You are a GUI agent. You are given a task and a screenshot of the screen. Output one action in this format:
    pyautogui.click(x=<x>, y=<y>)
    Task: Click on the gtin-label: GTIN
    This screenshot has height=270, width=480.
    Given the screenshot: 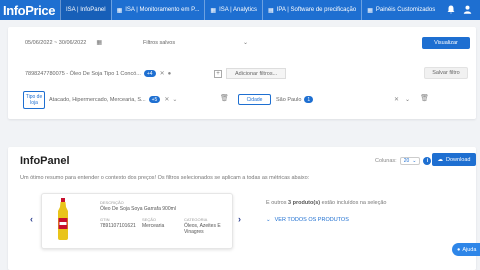 What is the action you would take?
    pyautogui.click(x=105, y=219)
    